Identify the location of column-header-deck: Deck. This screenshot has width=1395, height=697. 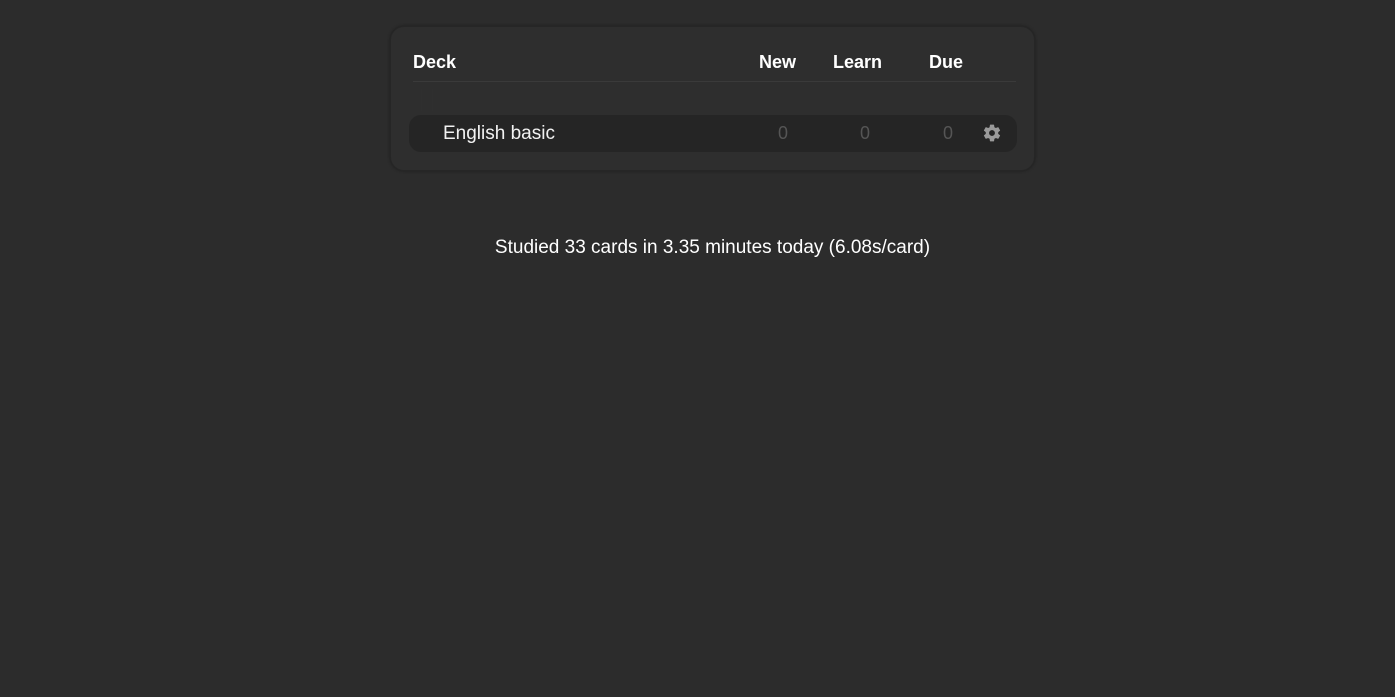
(435, 62).